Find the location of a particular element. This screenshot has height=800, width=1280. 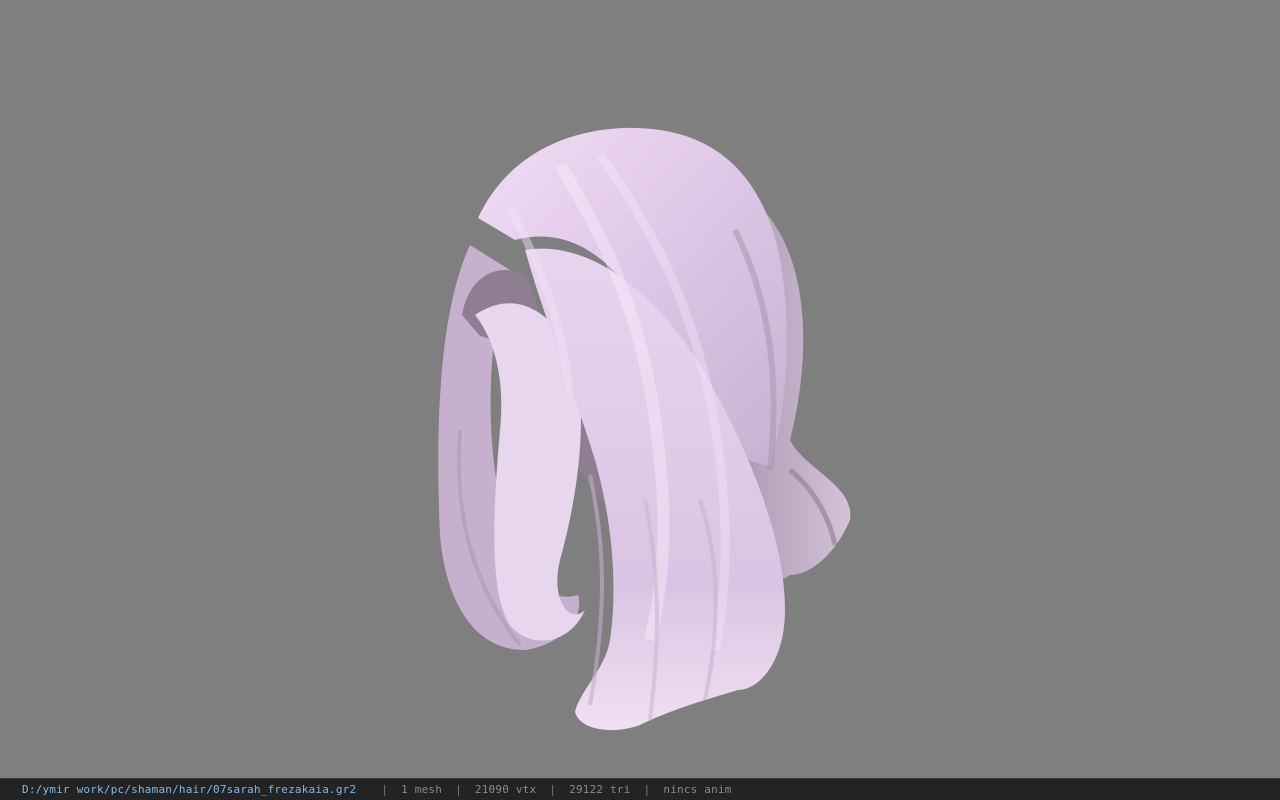

triangle-count: 29122 tri is located at coordinates (600, 789).